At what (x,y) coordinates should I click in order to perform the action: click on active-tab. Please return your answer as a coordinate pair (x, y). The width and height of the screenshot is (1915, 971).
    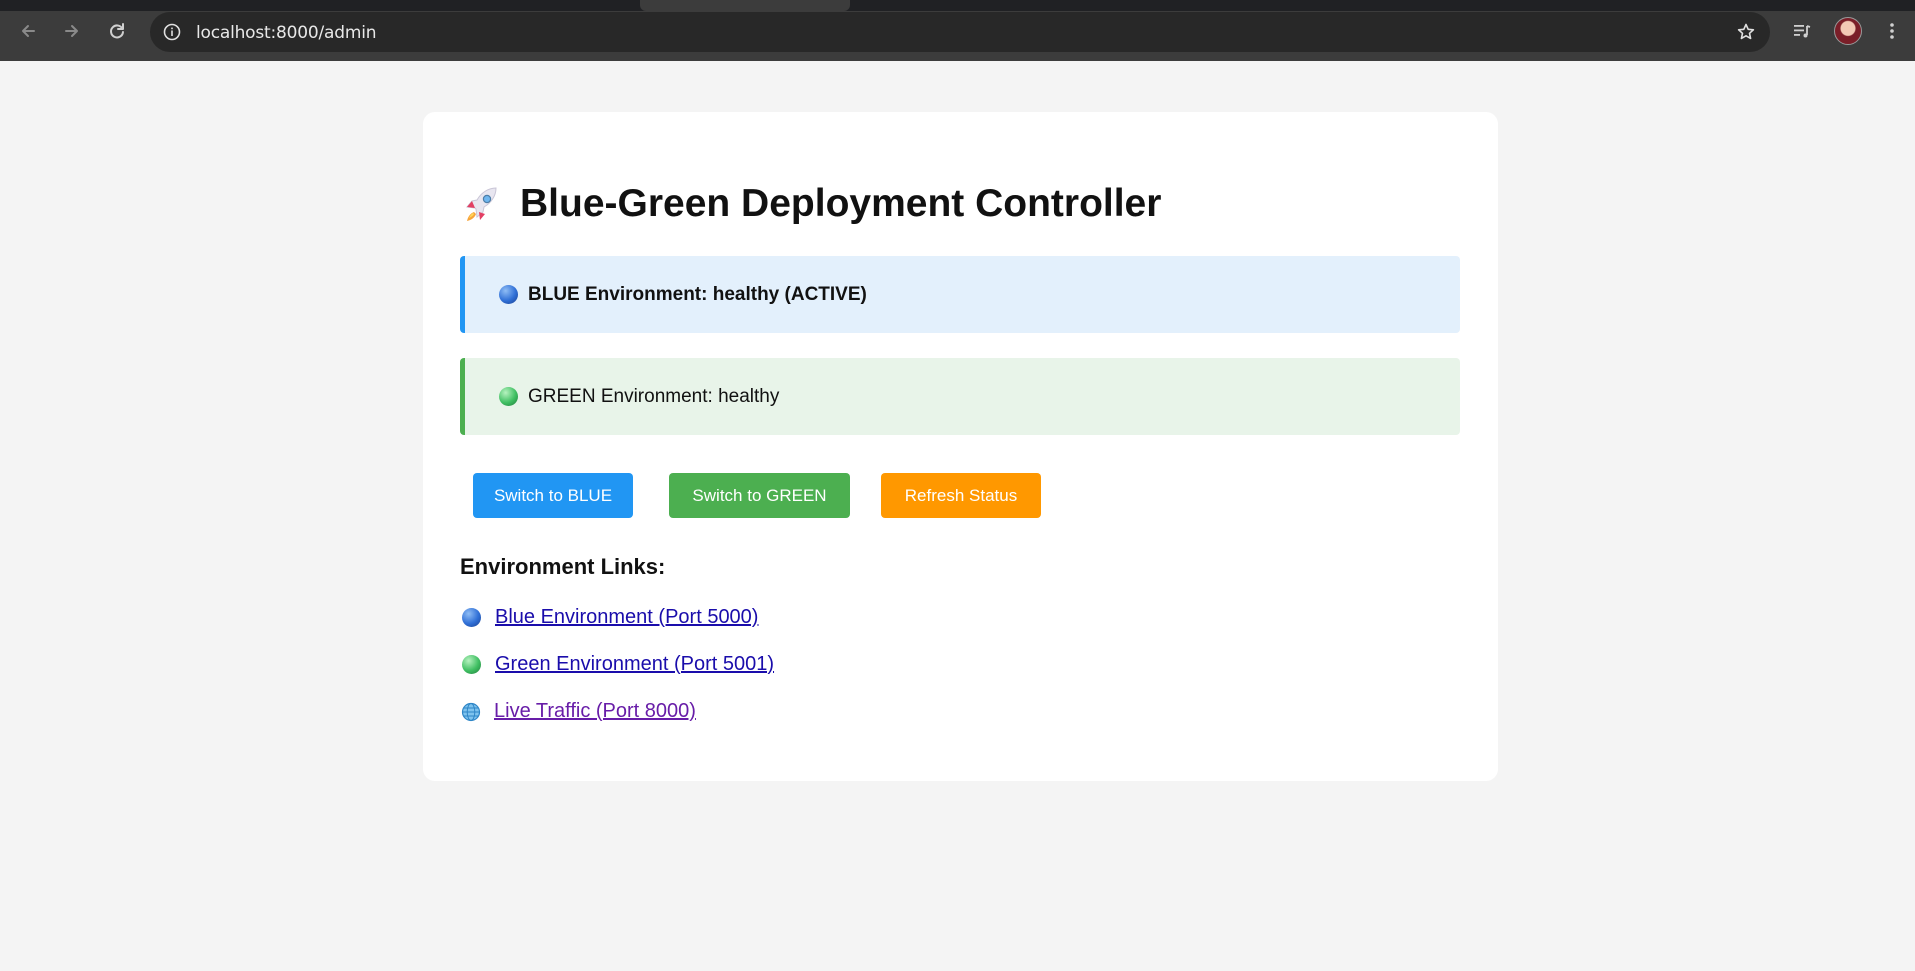
    Looking at the image, I should click on (745, 5).